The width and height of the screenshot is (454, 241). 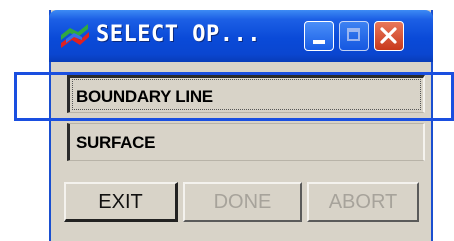 What do you see at coordinates (319, 36) in the screenshot?
I see `minimize-button` at bounding box center [319, 36].